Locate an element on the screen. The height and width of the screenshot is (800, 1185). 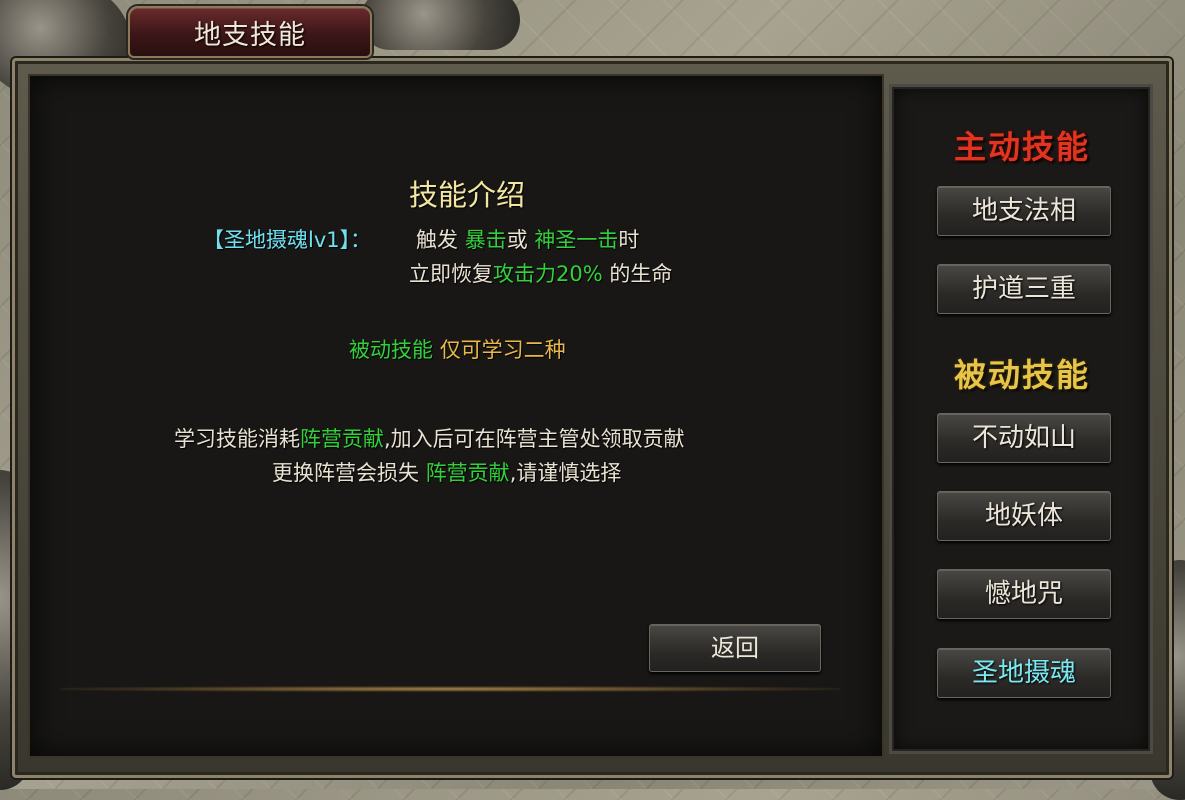
skill-button-budong-rushan: 不动如山 is located at coordinates (1024, 438).